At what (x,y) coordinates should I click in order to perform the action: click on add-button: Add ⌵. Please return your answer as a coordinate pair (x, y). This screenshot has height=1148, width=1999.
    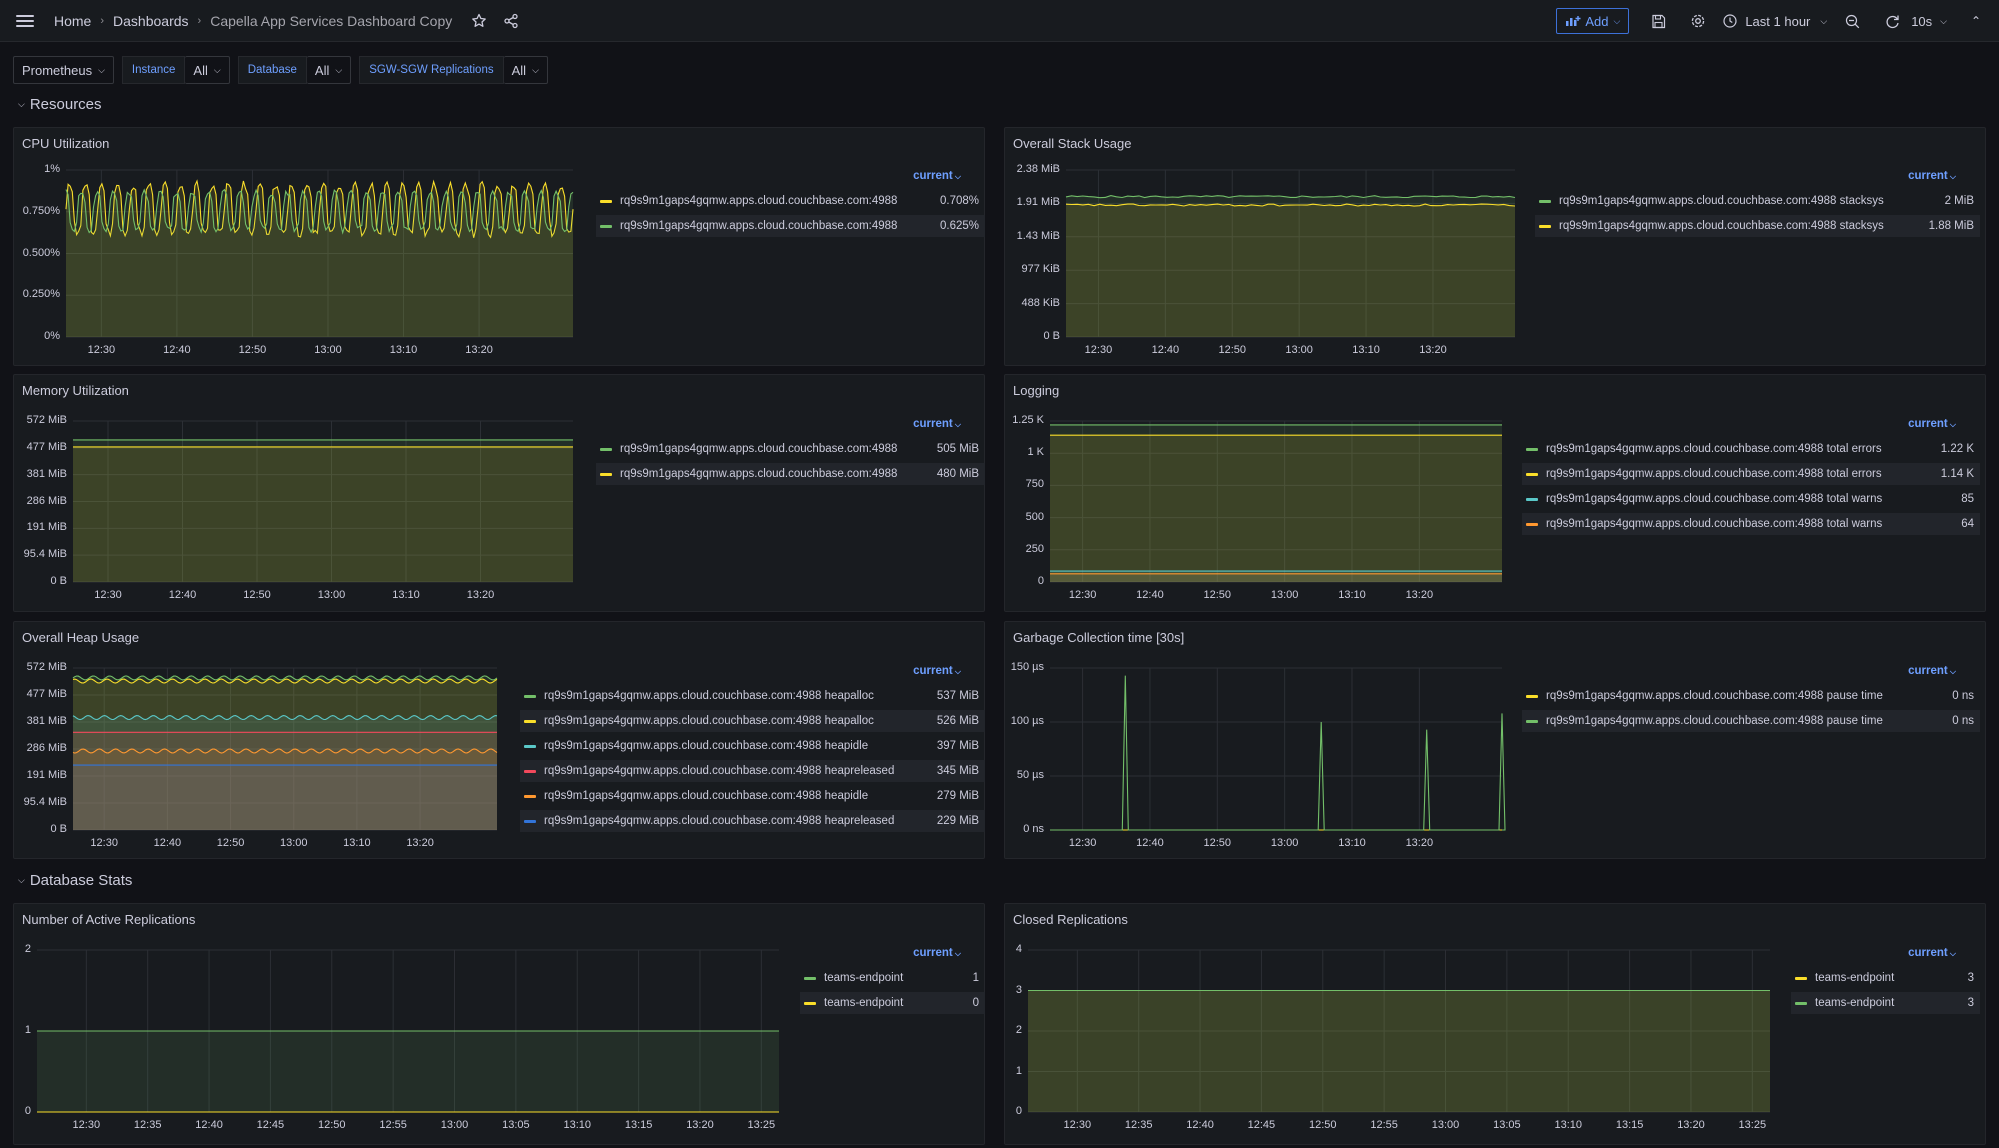
    Looking at the image, I should click on (1593, 21).